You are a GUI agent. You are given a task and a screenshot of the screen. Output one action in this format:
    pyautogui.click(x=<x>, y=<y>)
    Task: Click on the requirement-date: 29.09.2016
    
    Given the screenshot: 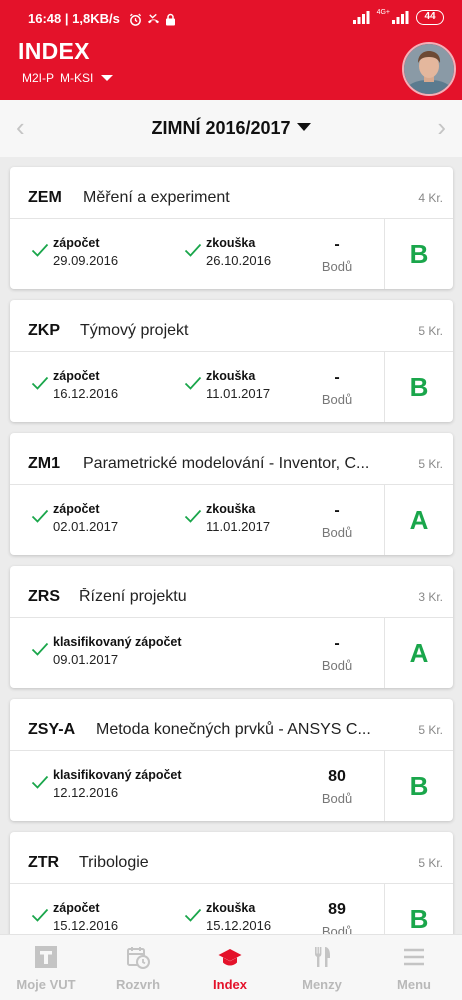 What is the action you would take?
    pyautogui.click(x=86, y=260)
    